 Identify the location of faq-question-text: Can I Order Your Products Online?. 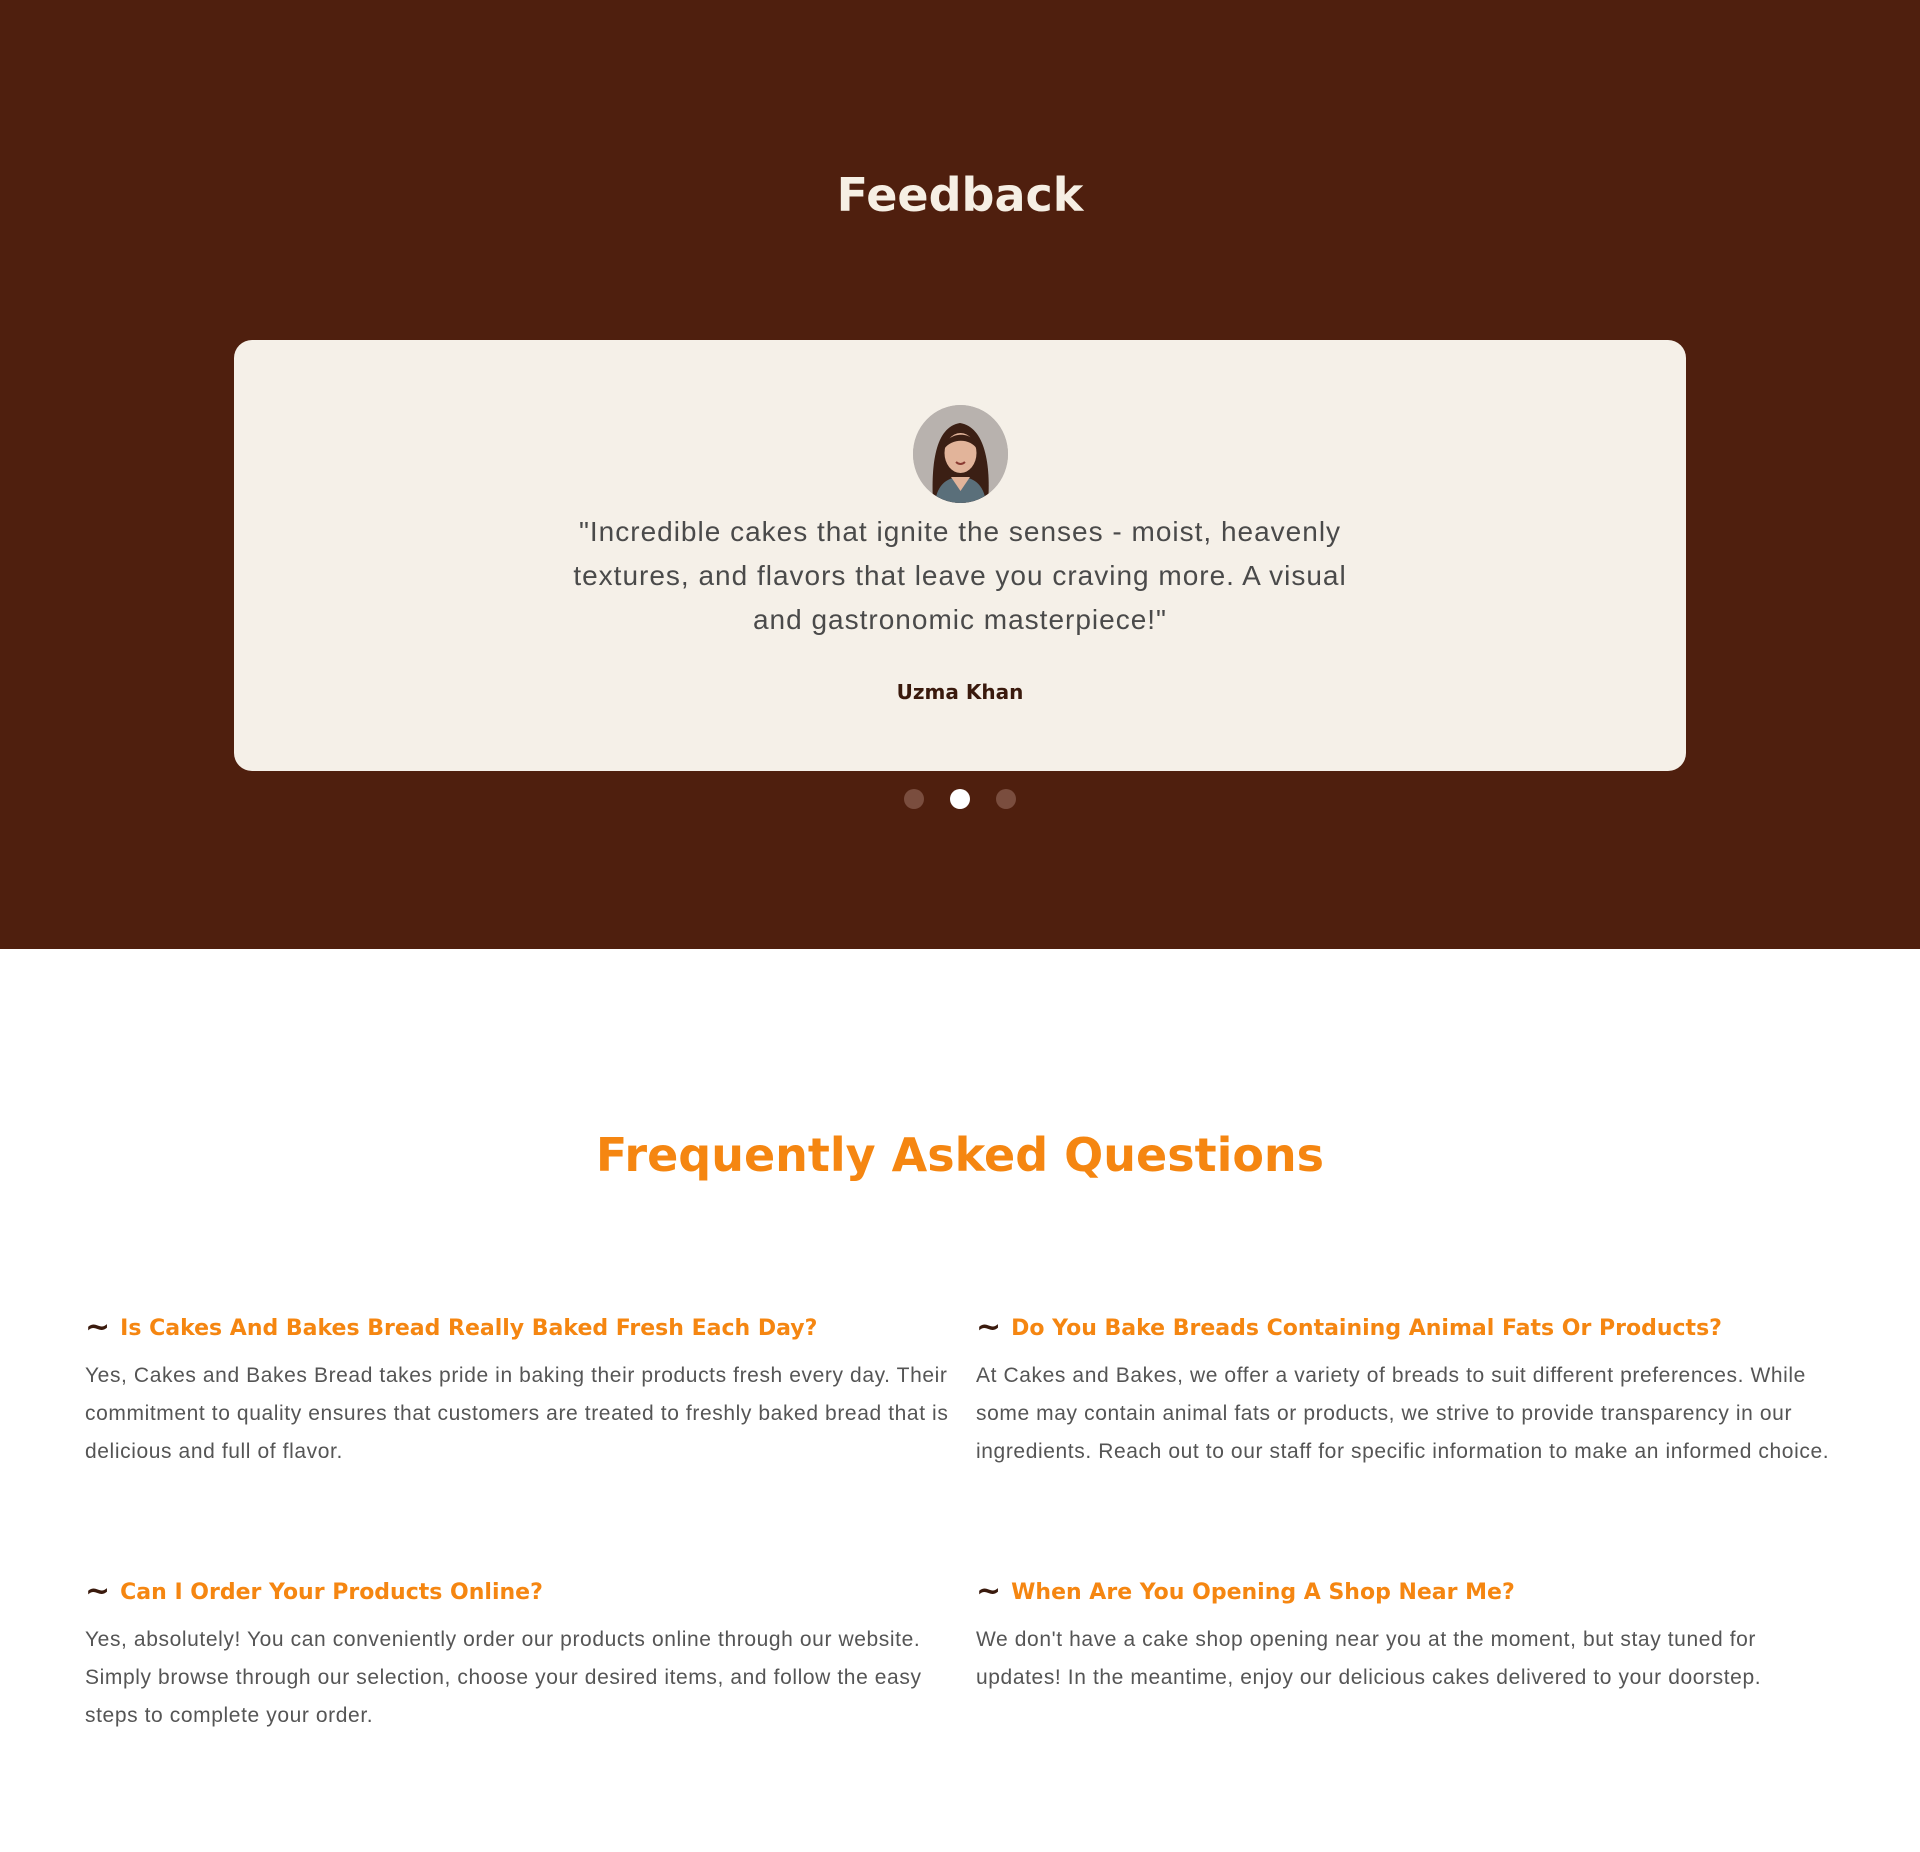
(331, 1592).